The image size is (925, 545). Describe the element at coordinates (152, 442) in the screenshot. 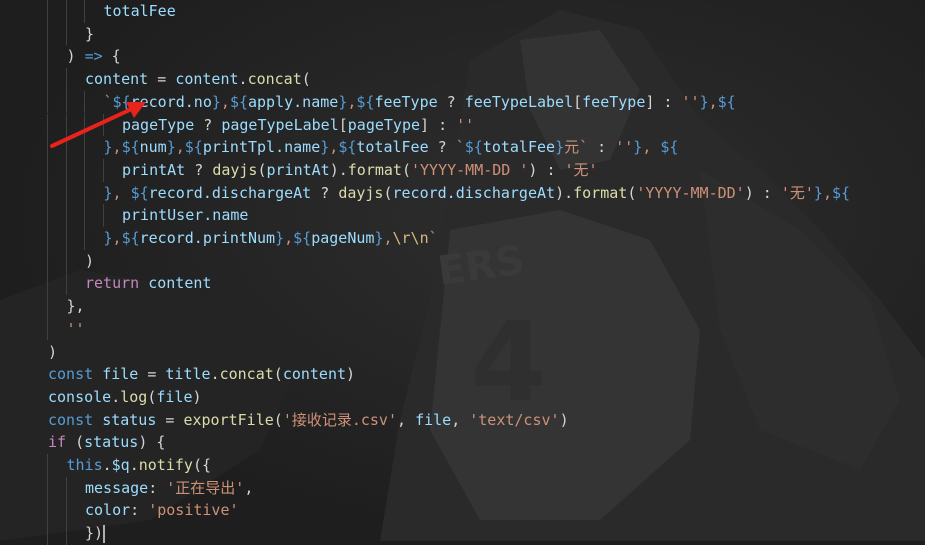

I see `code-token: ) {` at that location.